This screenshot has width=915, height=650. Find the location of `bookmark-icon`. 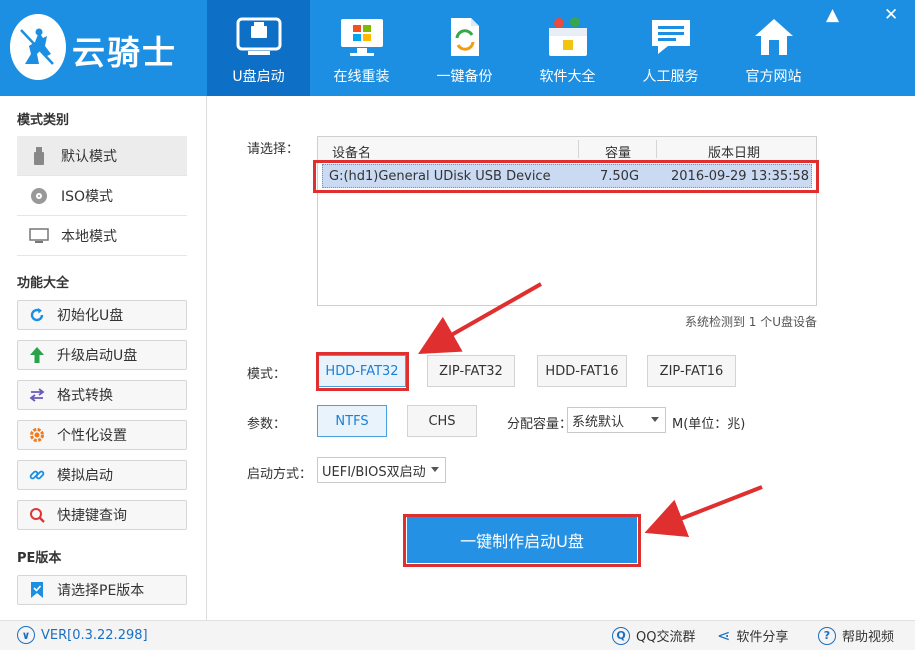

bookmark-icon is located at coordinates (37, 590).